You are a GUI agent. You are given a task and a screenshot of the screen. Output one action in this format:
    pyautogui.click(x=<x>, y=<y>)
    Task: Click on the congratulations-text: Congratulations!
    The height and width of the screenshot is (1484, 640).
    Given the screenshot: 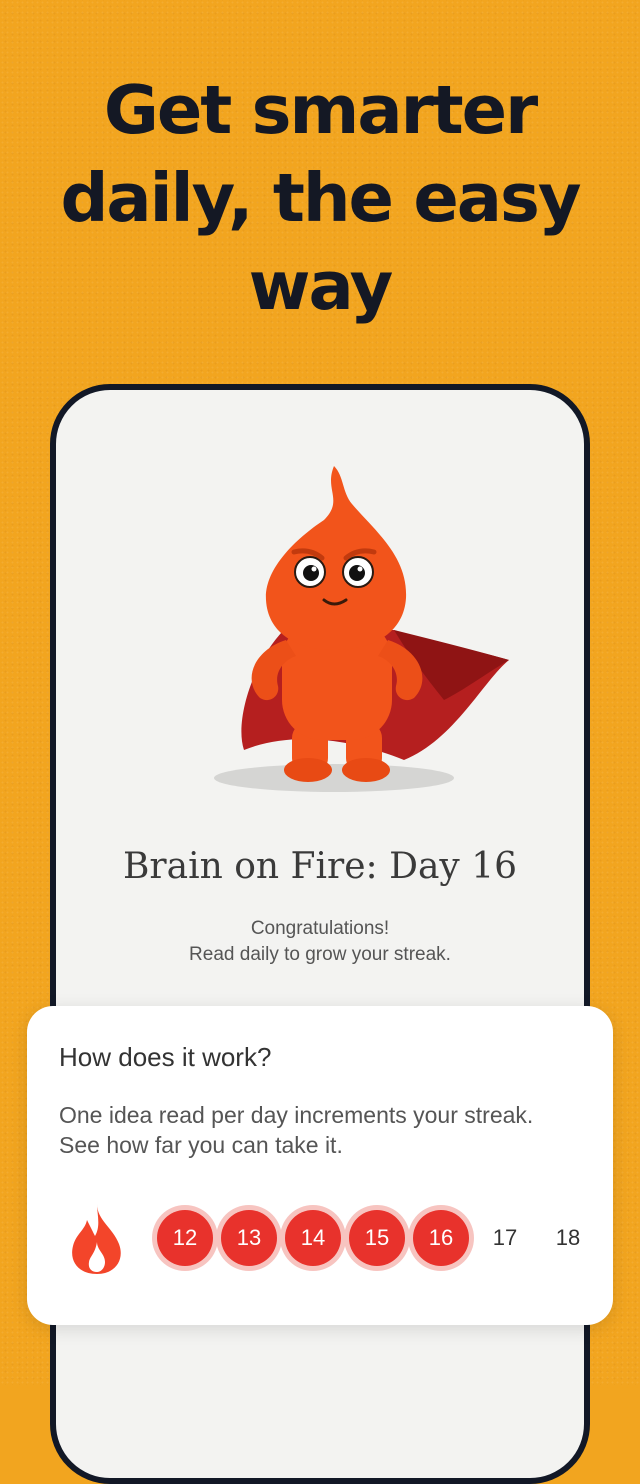 What is the action you would take?
    pyautogui.click(x=320, y=928)
    